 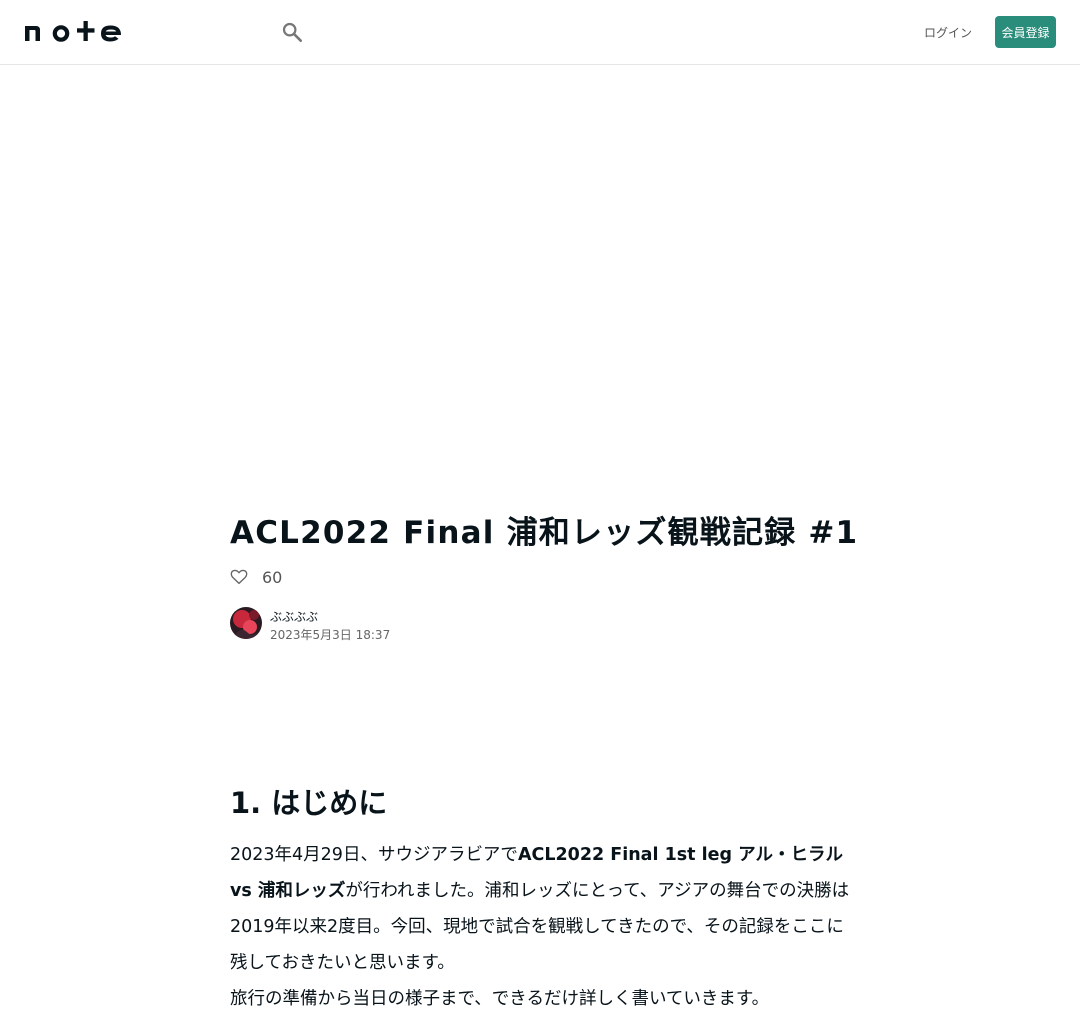 What do you see at coordinates (256, 577) in the screenshot?
I see `like-section: 60` at bounding box center [256, 577].